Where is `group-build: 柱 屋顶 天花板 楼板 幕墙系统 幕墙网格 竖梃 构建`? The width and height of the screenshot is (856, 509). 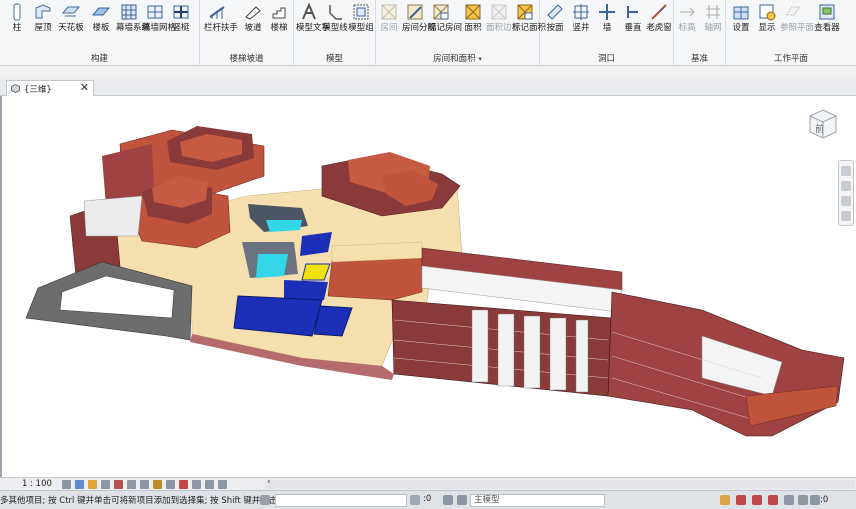
group-build: 柱 屋顶 天花板 楼板 幕墙系统 幕墙网格 竖梃 构建 is located at coordinates (100, 33).